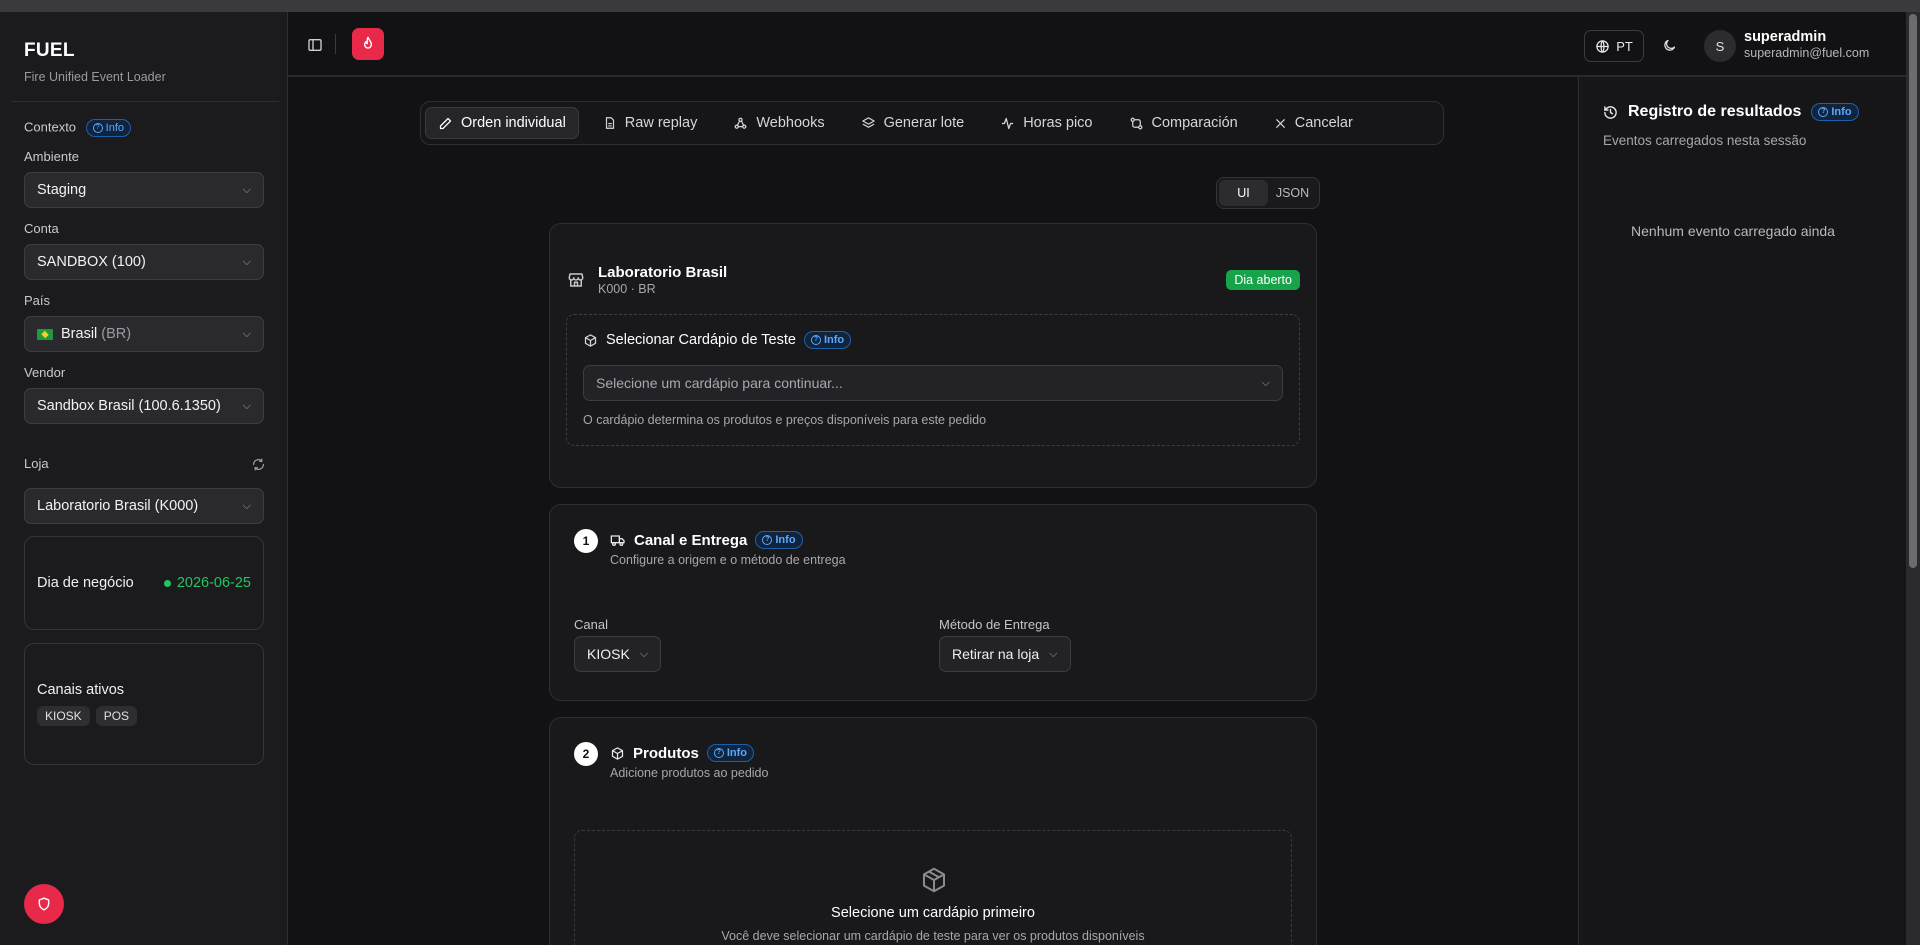 The height and width of the screenshot is (945, 1920). I want to click on pais-value: Brasil, so click(79, 334).